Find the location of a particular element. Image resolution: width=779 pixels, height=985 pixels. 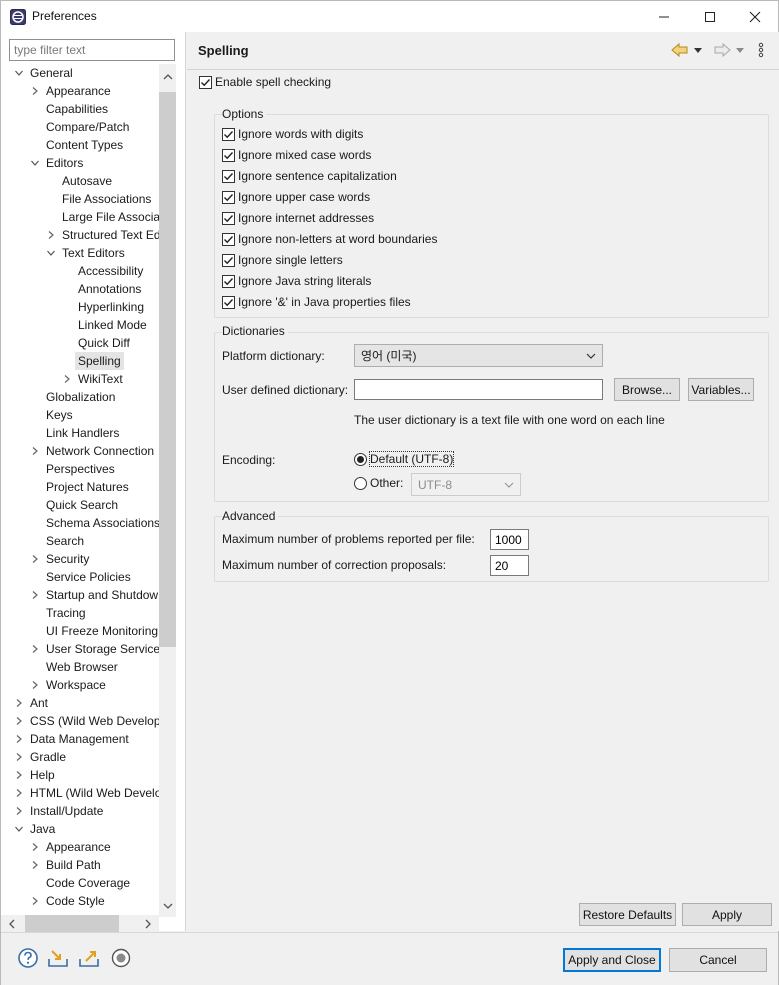

tree-item: Appearance is located at coordinates (80, 847).